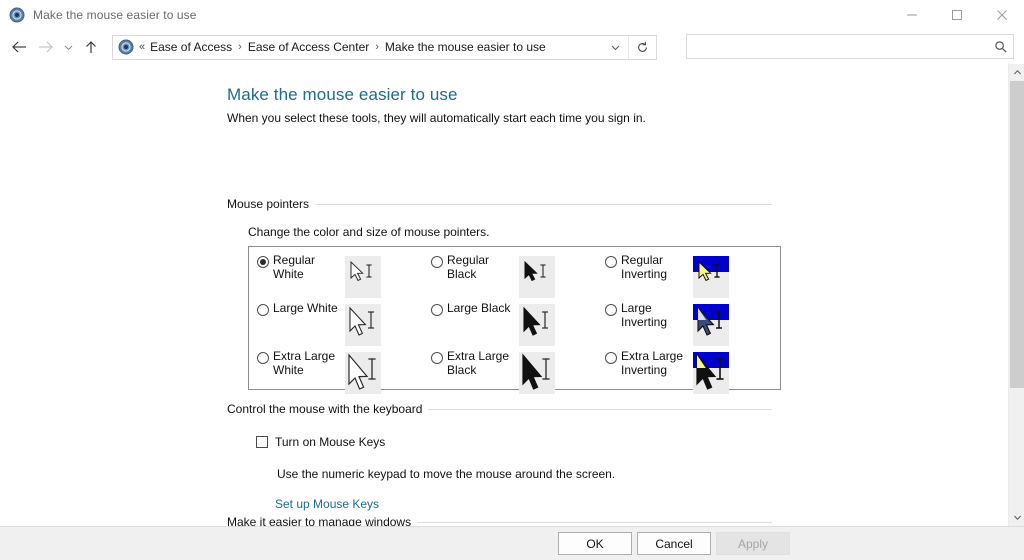  I want to click on radio-extra-large-inverting, so click(611, 358).